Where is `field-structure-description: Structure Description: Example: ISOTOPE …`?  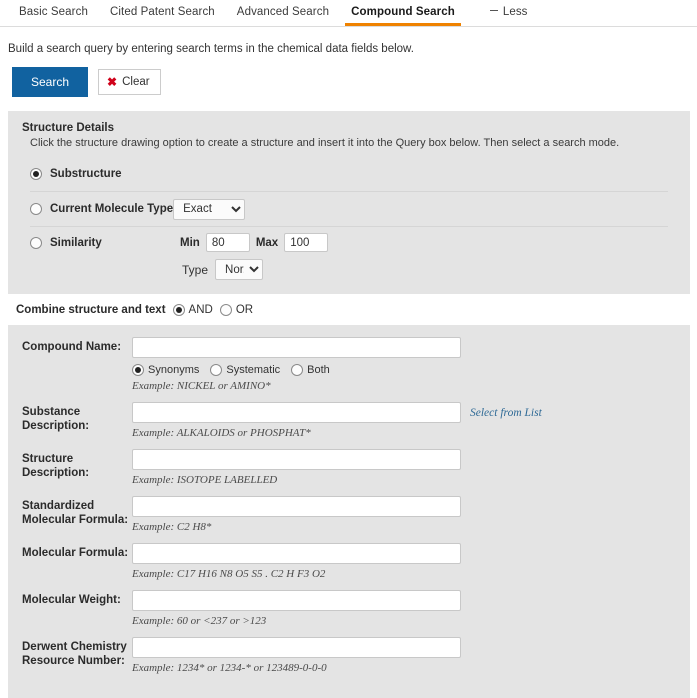 field-structure-description: Structure Description: Example: ISOTOPE … is located at coordinates (349, 471).